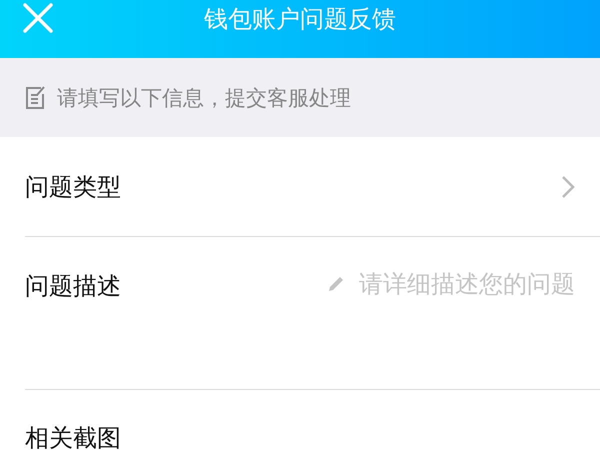  What do you see at coordinates (464, 284) in the screenshot?
I see `description-field: 请详细描述您的问题` at bounding box center [464, 284].